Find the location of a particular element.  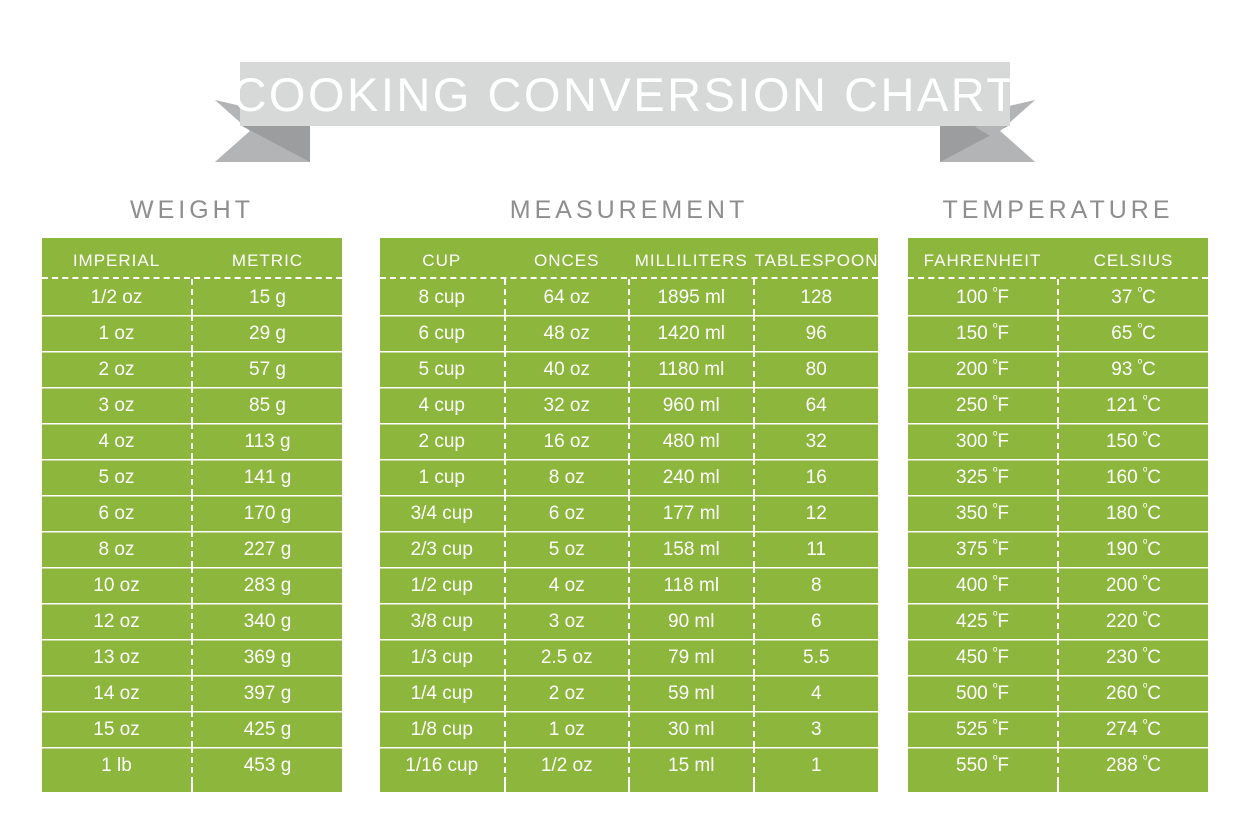

table-row: 100 ºF 37 ºC is located at coordinates (1058, 297).